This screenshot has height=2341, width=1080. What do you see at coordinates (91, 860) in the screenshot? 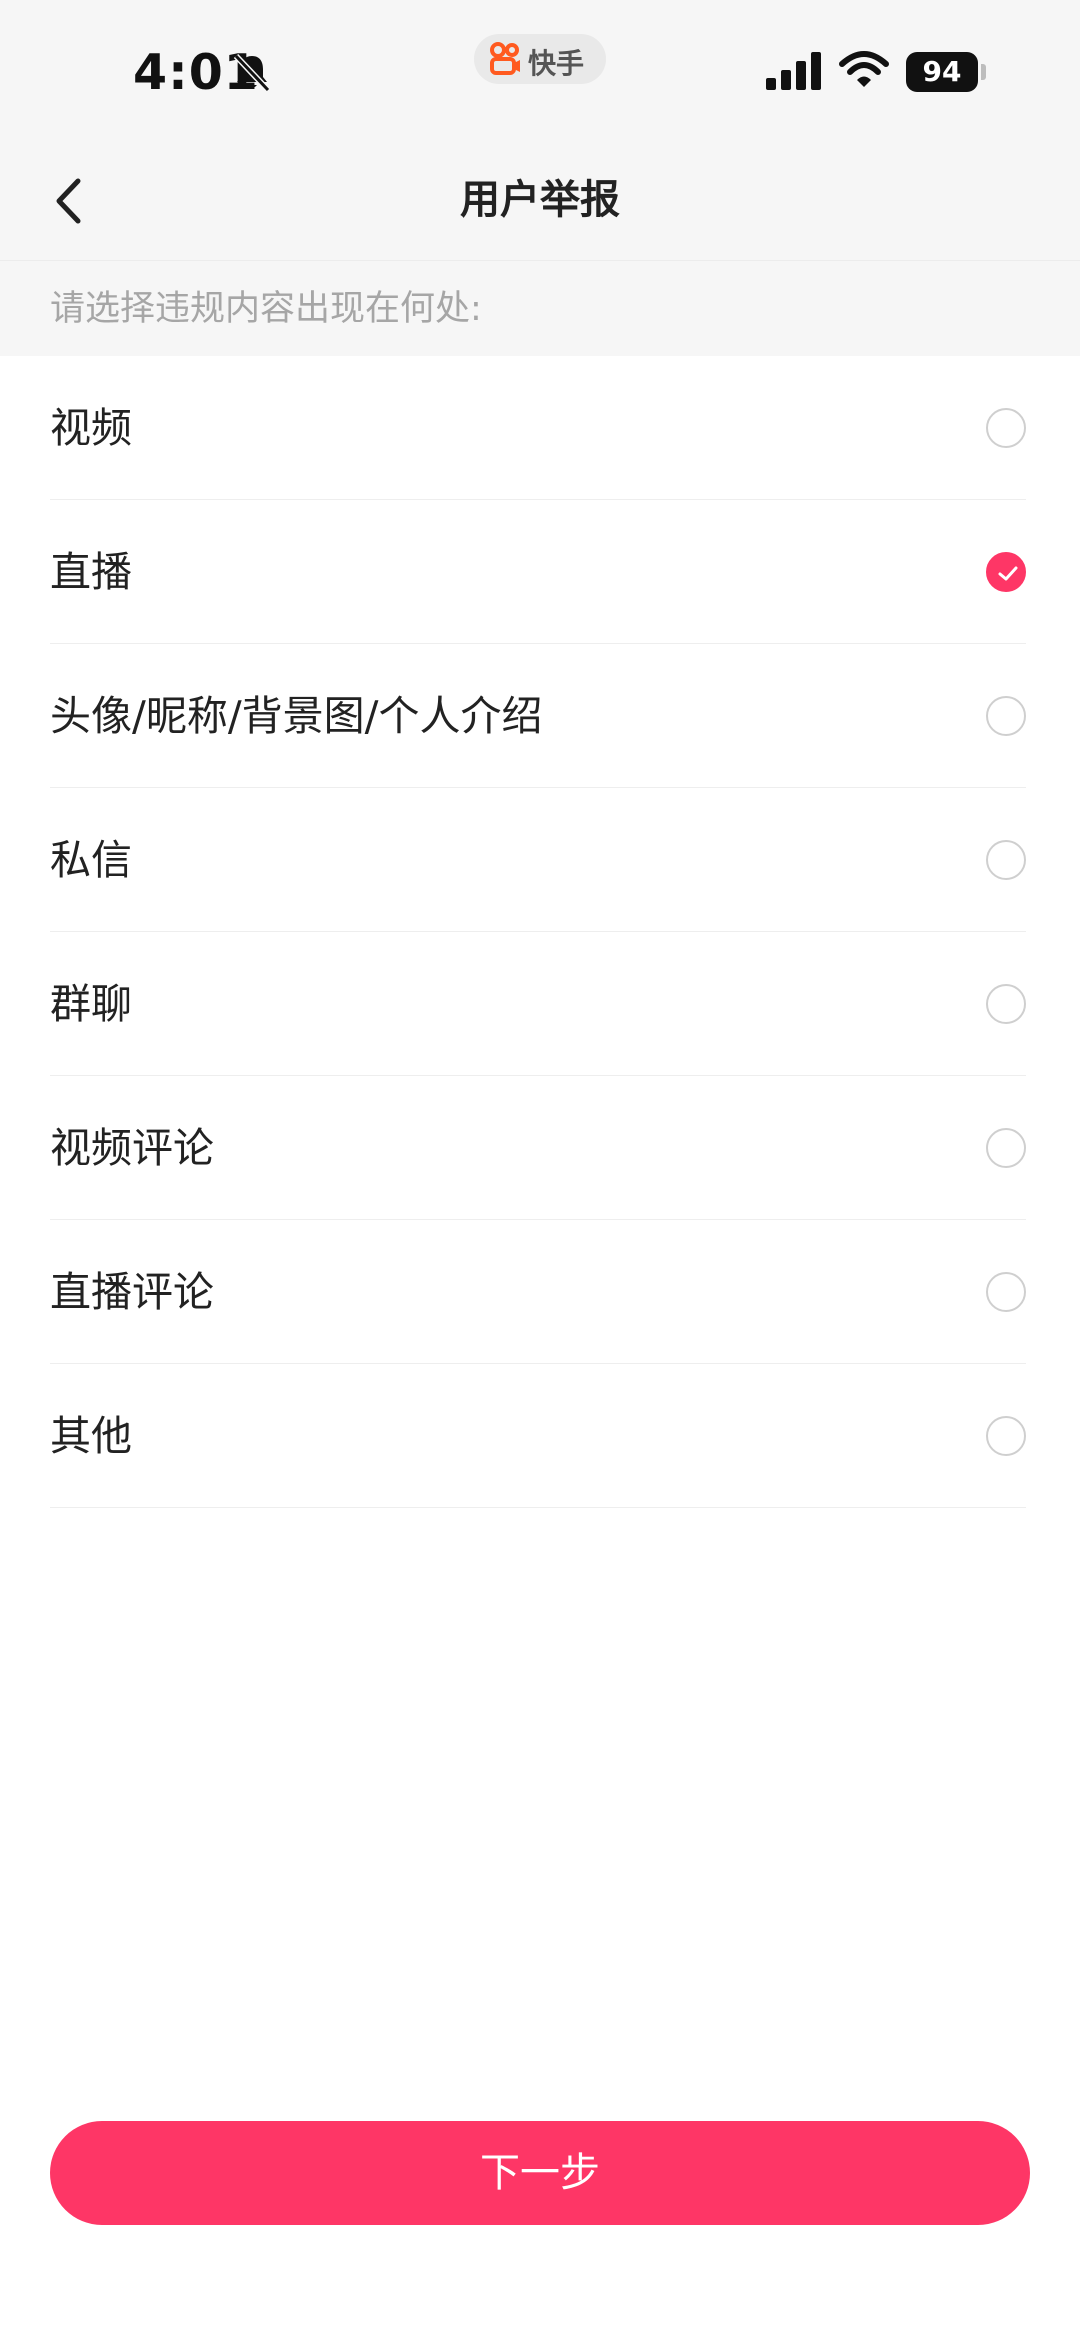
I see `option-label: 私信` at bounding box center [91, 860].